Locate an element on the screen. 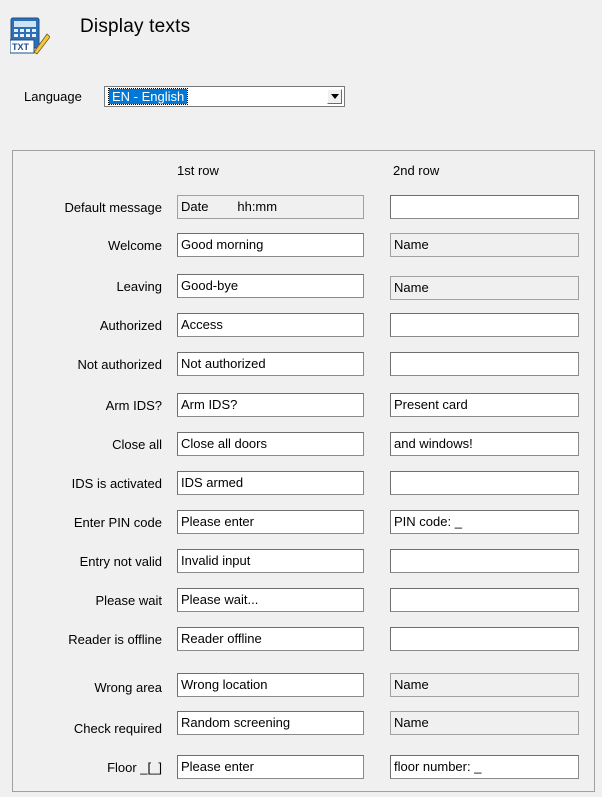 The width and height of the screenshot is (602, 797). second-row-field: floor number: _ is located at coordinates (484, 767).